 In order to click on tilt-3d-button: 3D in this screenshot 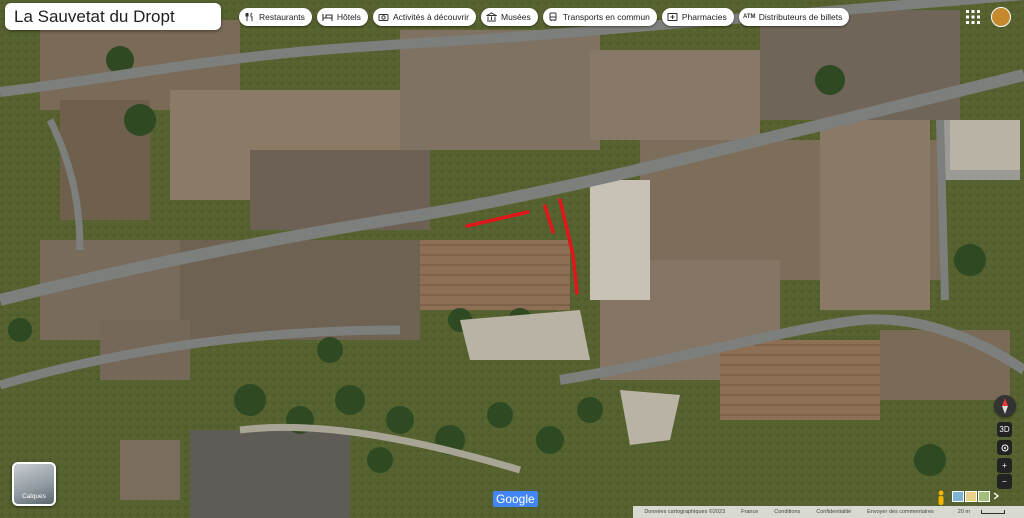, I will do `click(1004, 429)`.